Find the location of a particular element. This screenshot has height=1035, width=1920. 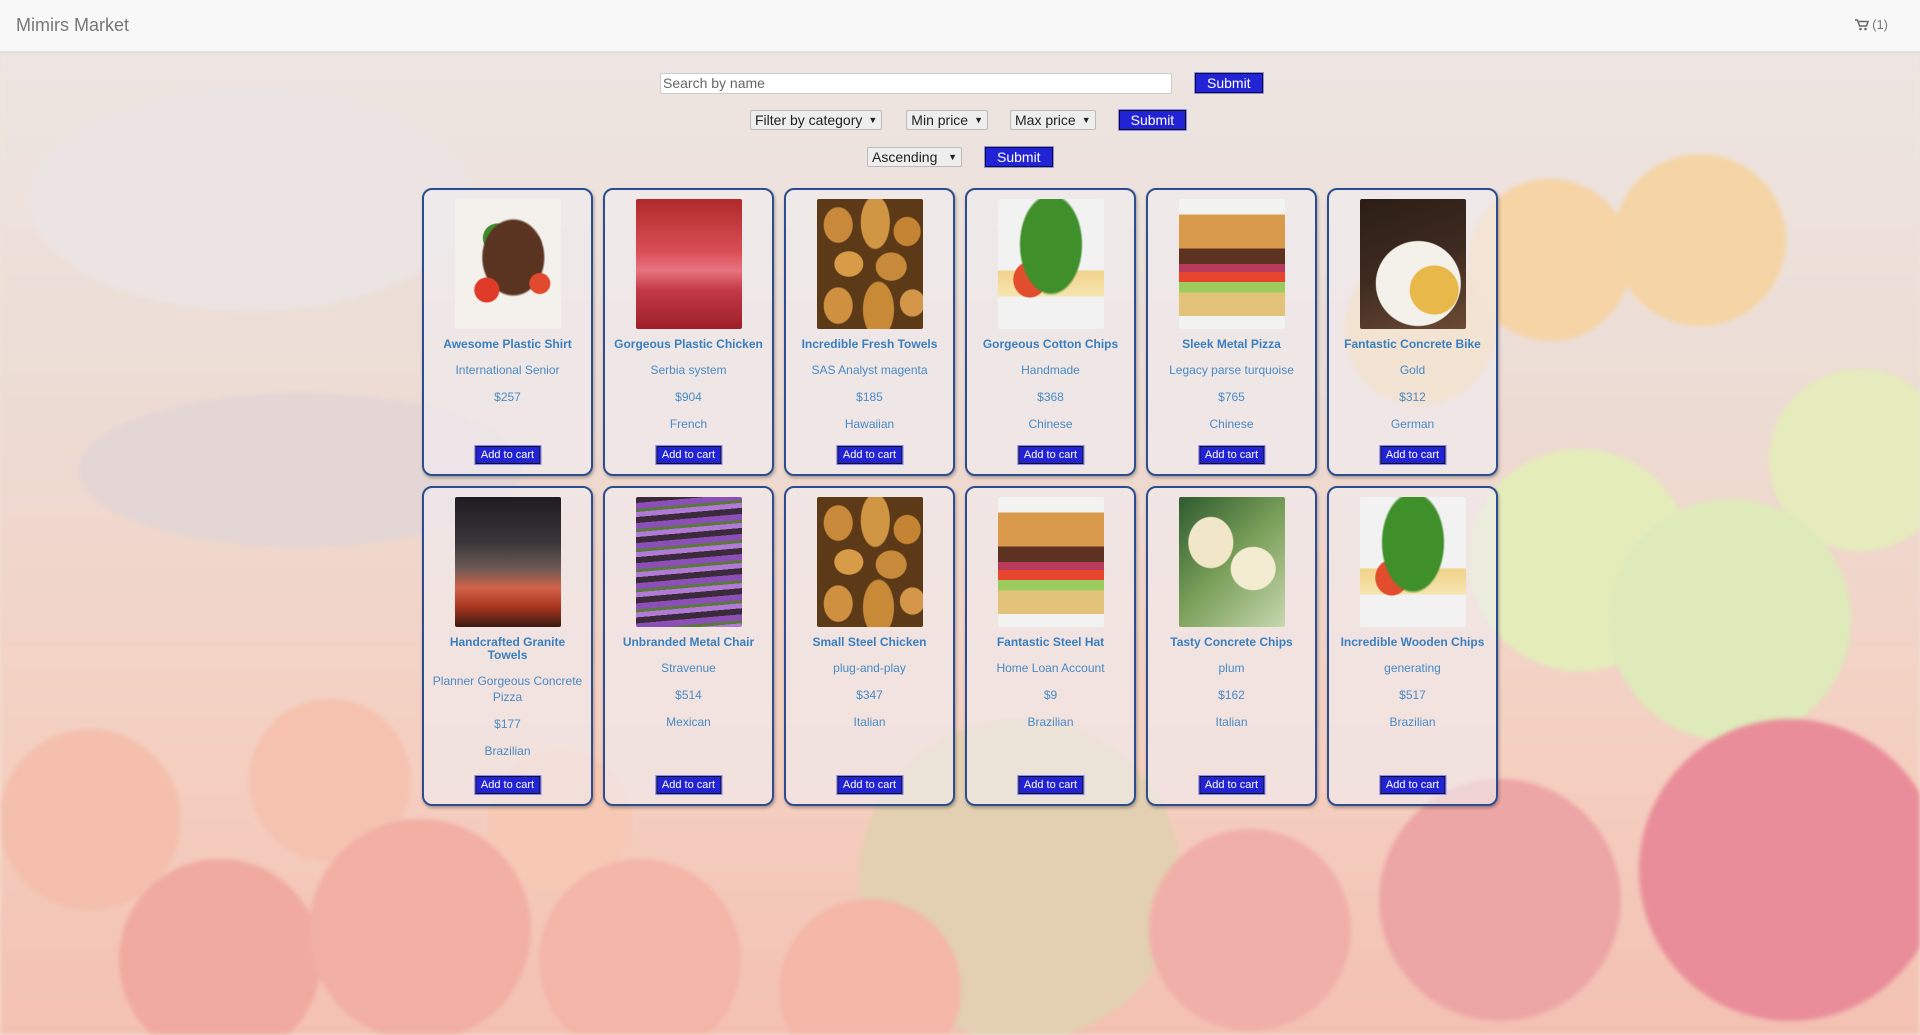

cart-link: (1) is located at coordinates (1871, 24).